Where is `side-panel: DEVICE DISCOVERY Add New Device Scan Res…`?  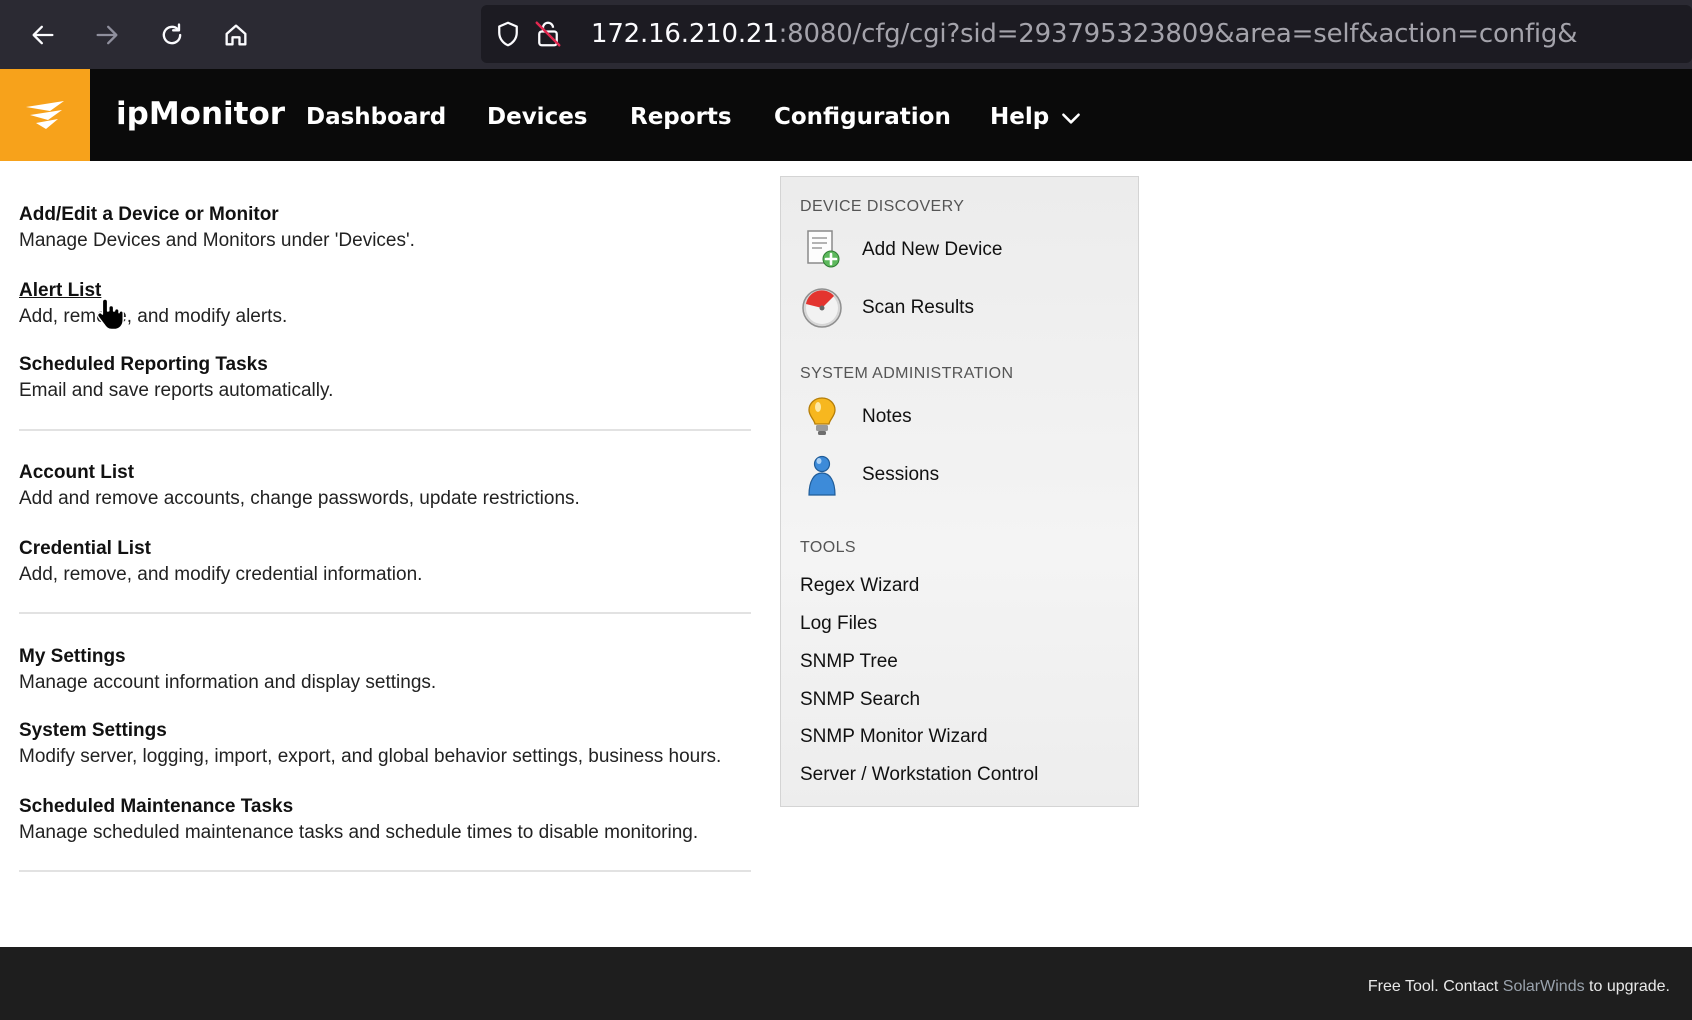 side-panel: DEVICE DISCOVERY Add New Device Scan Res… is located at coordinates (959, 491).